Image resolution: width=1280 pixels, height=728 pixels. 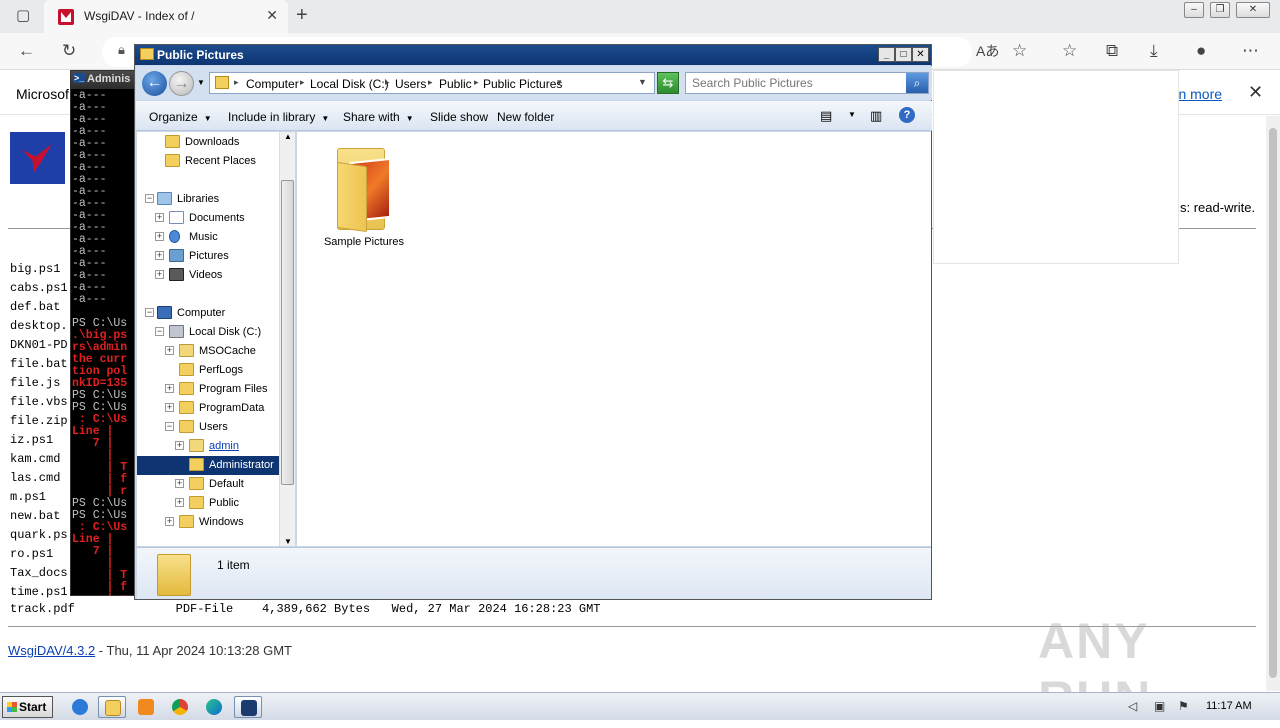 I want to click on scroll-down-icon: ▼, so click(x=288, y=541).